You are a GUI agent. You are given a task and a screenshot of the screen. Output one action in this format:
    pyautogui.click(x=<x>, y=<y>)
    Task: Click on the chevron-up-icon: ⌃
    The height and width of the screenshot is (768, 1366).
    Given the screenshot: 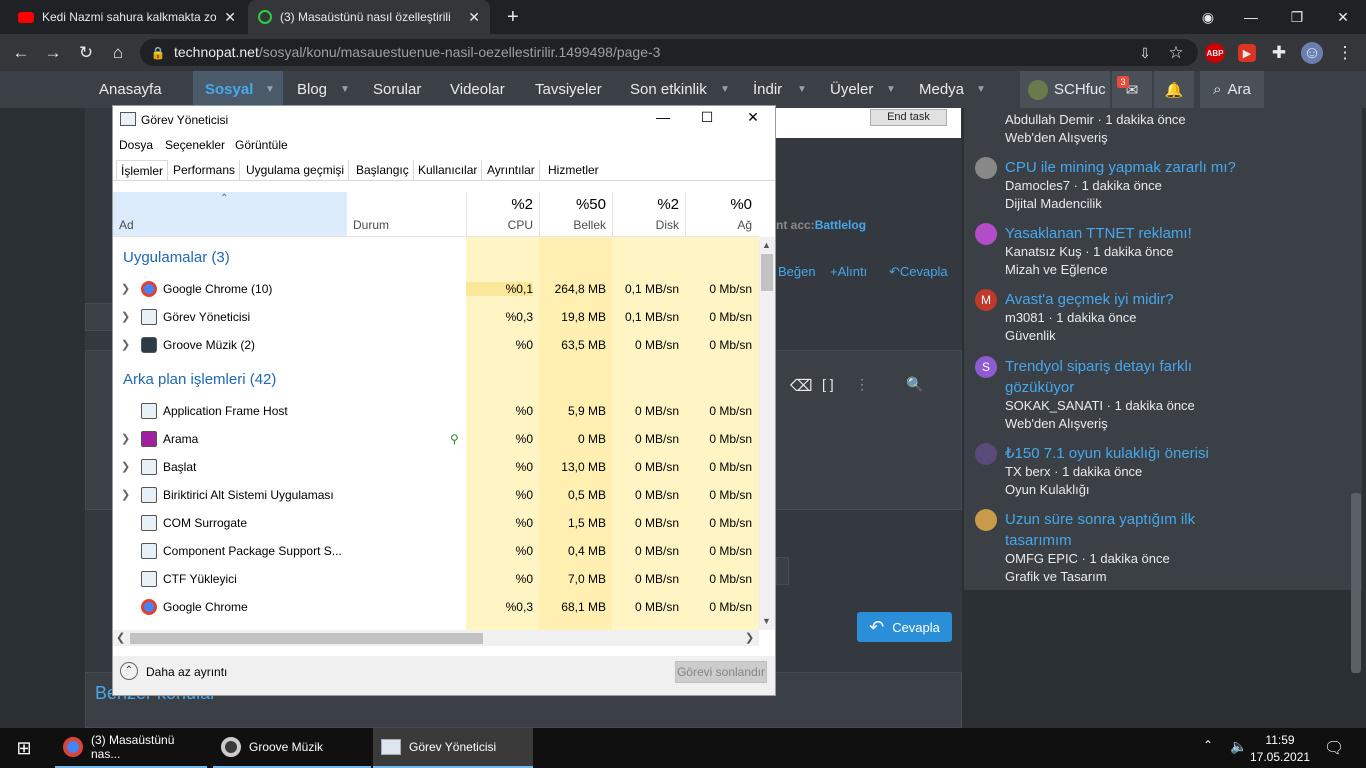 What is the action you would take?
    pyautogui.click(x=129, y=671)
    